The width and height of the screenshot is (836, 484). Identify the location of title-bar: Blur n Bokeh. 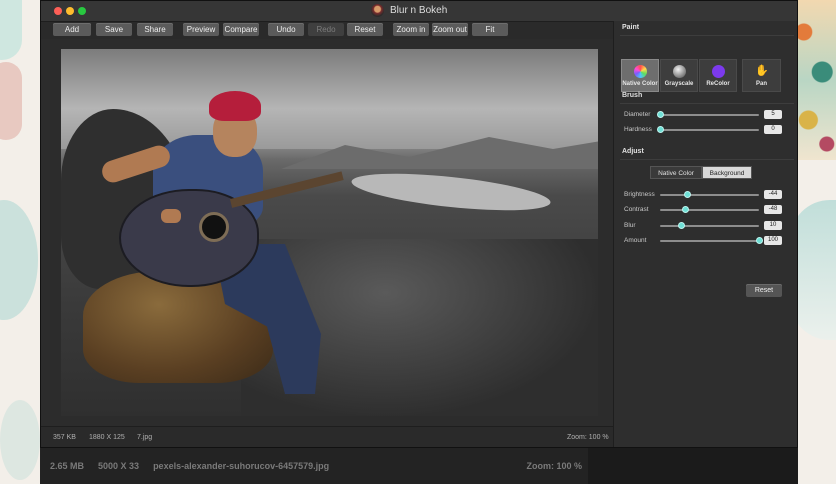
(419, 11).